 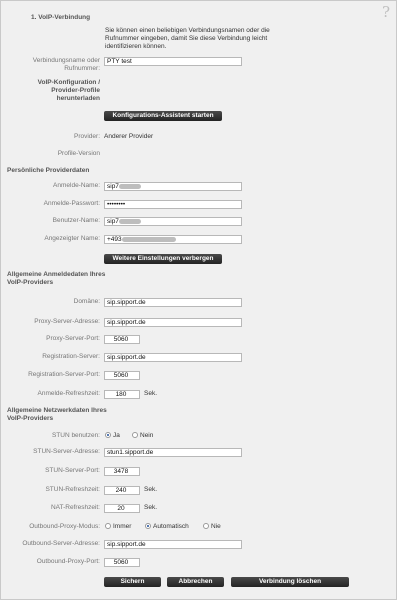 What do you see at coordinates (114, 239) in the screenshot?
I see `display-name-value: +493` at bounding box center [114, 239].